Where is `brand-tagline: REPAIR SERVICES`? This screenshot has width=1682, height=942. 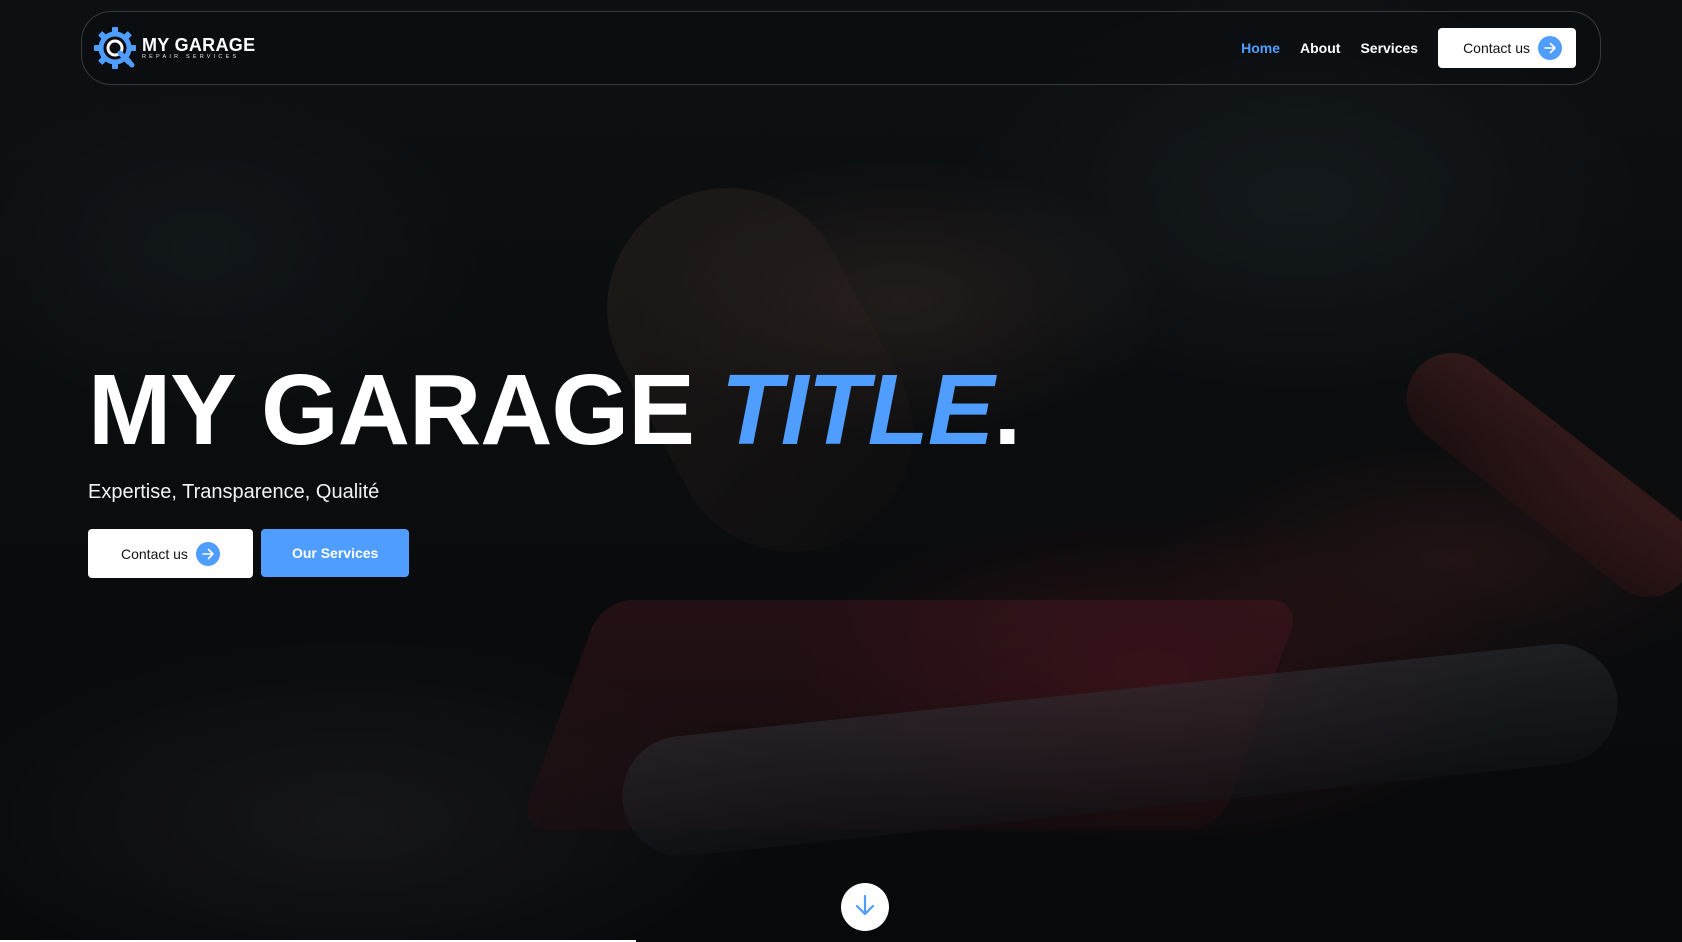 brand-tagline: REPAIR SERVICES is located at coordinates (191, 56).